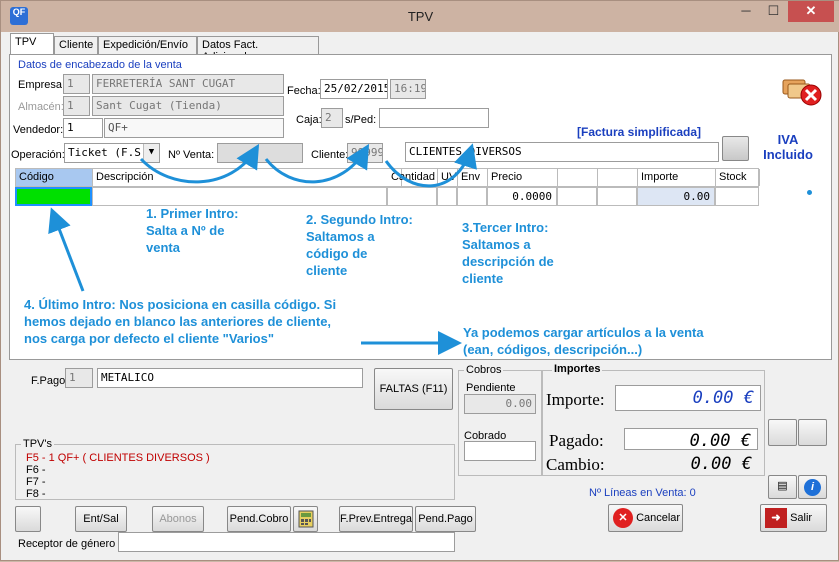  What do you see at coordinates (178, 519) in the screenshot?
I see `abonos-button: Abonos` at bounding box center [178, 519].